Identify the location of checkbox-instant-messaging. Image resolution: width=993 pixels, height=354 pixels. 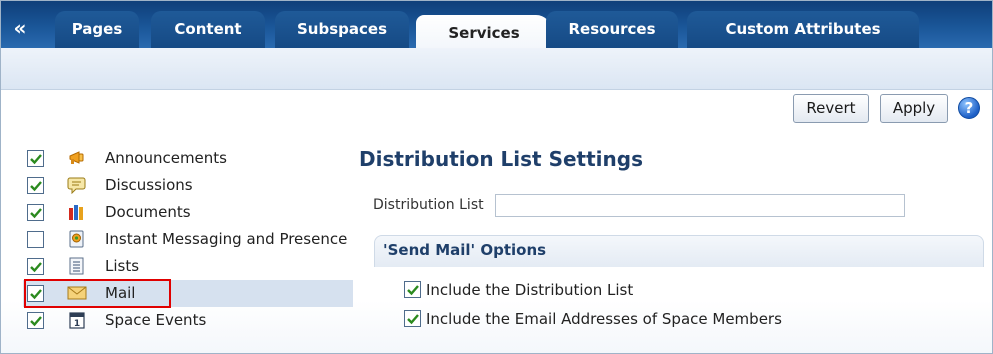
(35, 239).